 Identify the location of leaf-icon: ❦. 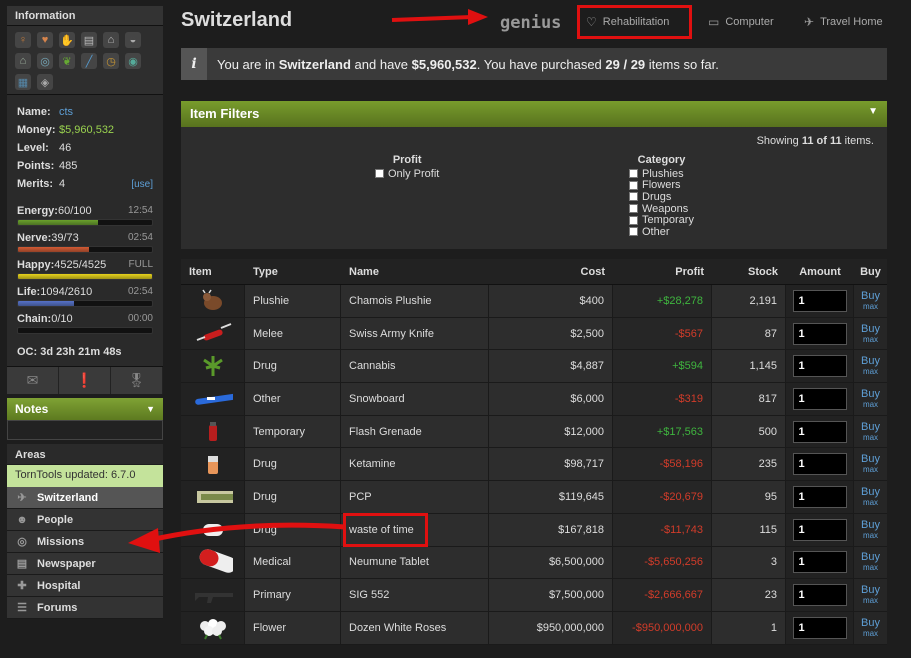
(67, 61).